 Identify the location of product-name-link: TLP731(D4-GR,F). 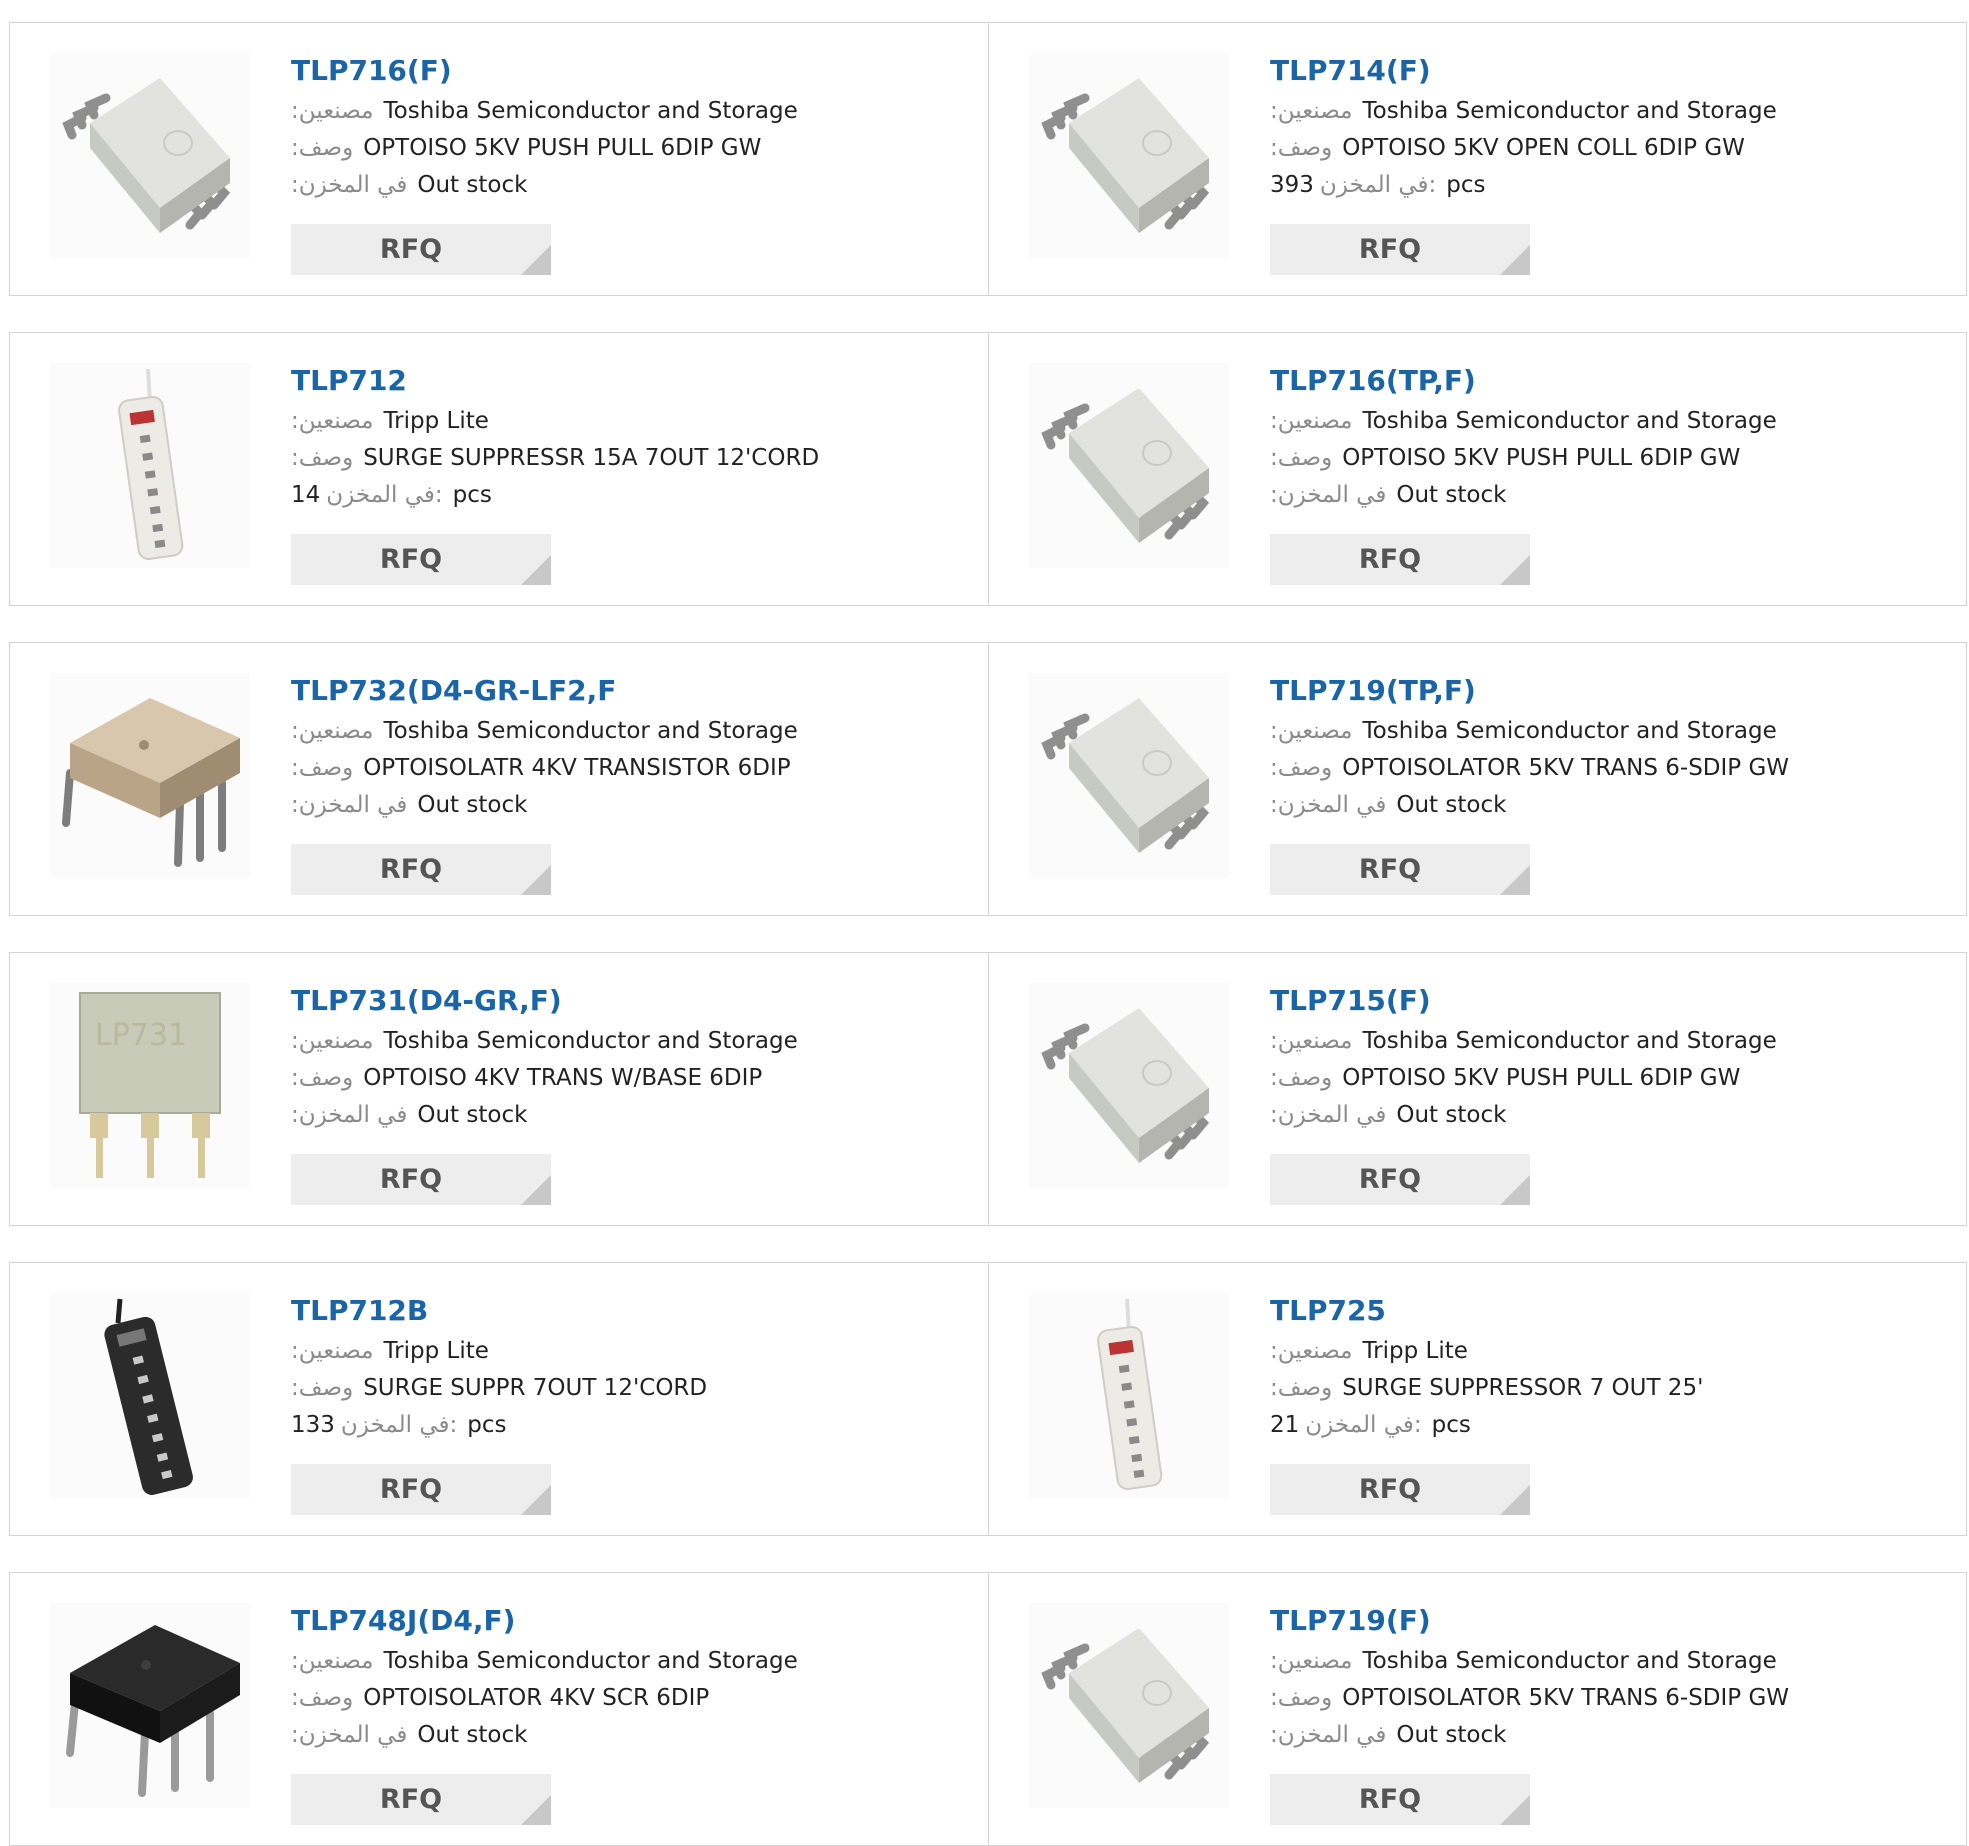
(631, 1003).